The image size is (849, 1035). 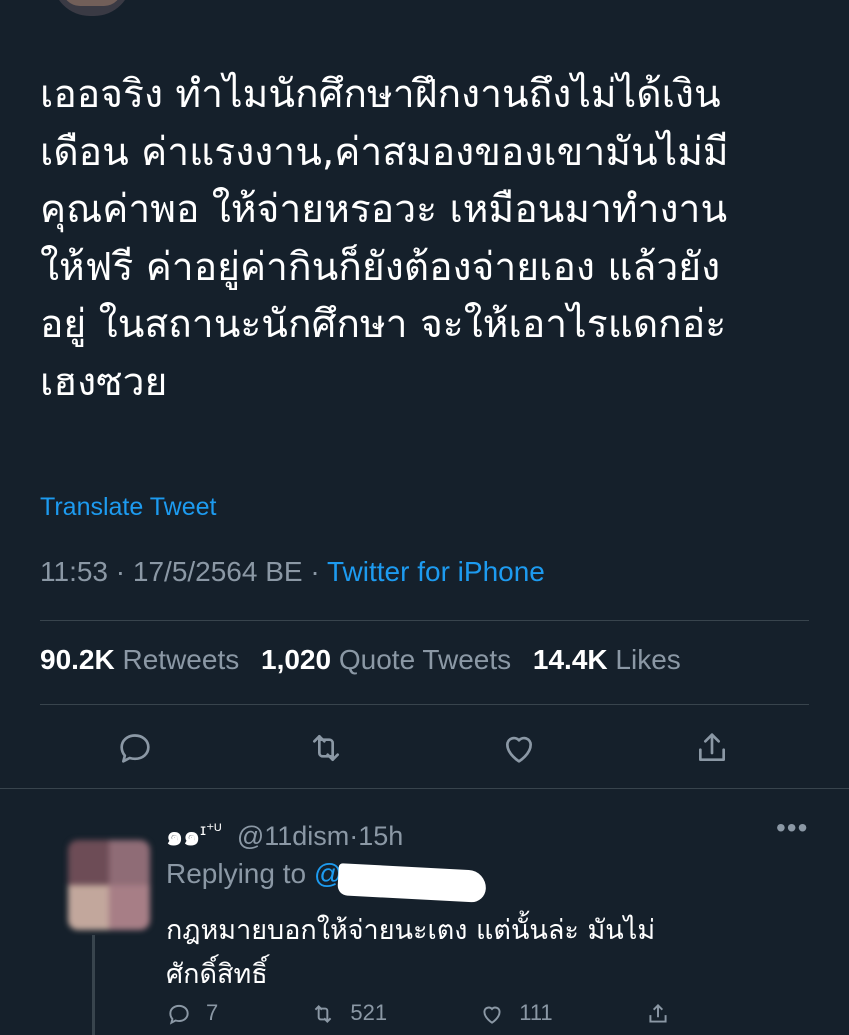 What do you see at coordinates (217, 571) in the screenshot?
I see `tweet-date: 17/5/2564 BE` at bounding box center [217, 571].